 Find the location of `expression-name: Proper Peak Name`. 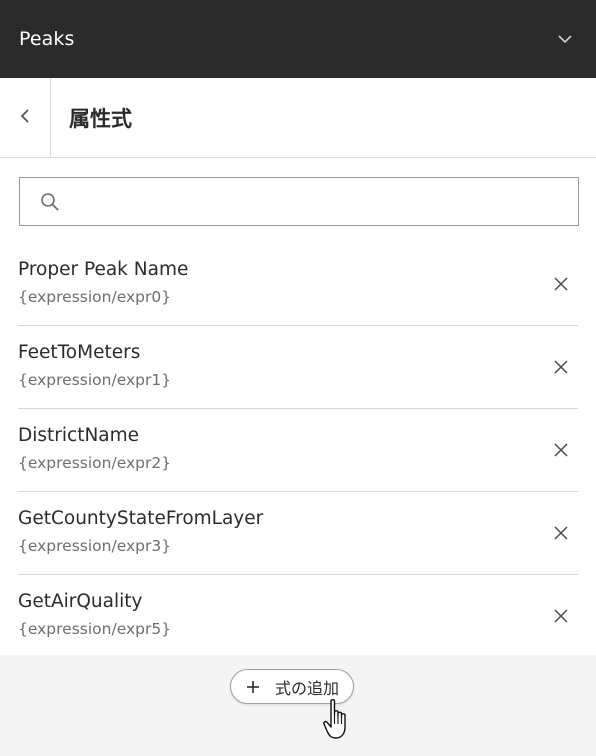

expression-name: Proper Peak Name is located at coordinates (103, 269).